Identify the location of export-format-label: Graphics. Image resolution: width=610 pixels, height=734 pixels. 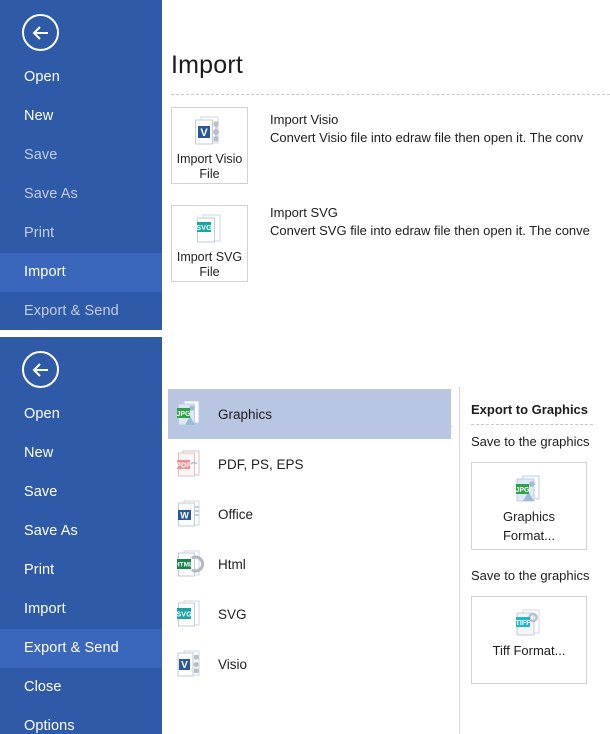
(245, 414).